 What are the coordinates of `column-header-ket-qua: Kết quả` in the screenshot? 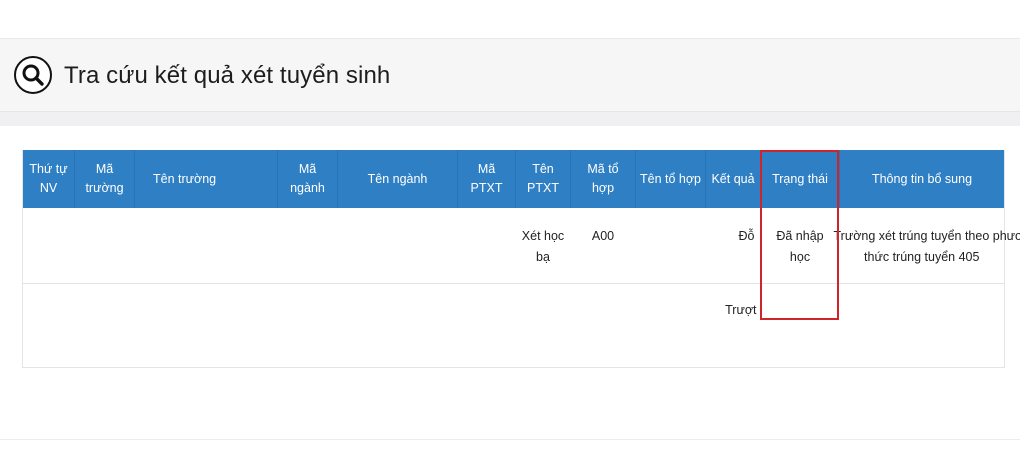 It's located at (733, 179).